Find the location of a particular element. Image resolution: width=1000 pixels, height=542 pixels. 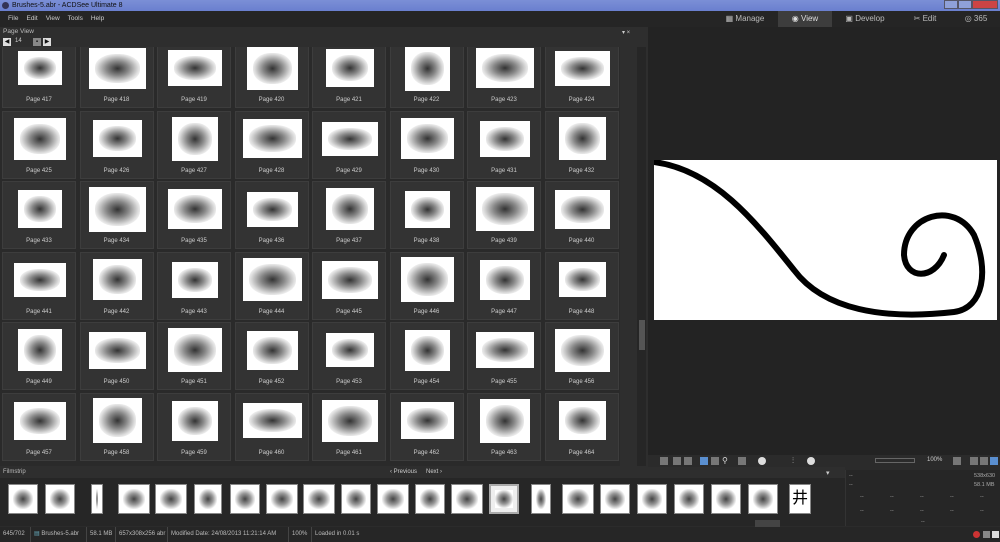

actual-size-icon is located at coordinates (974, 461).